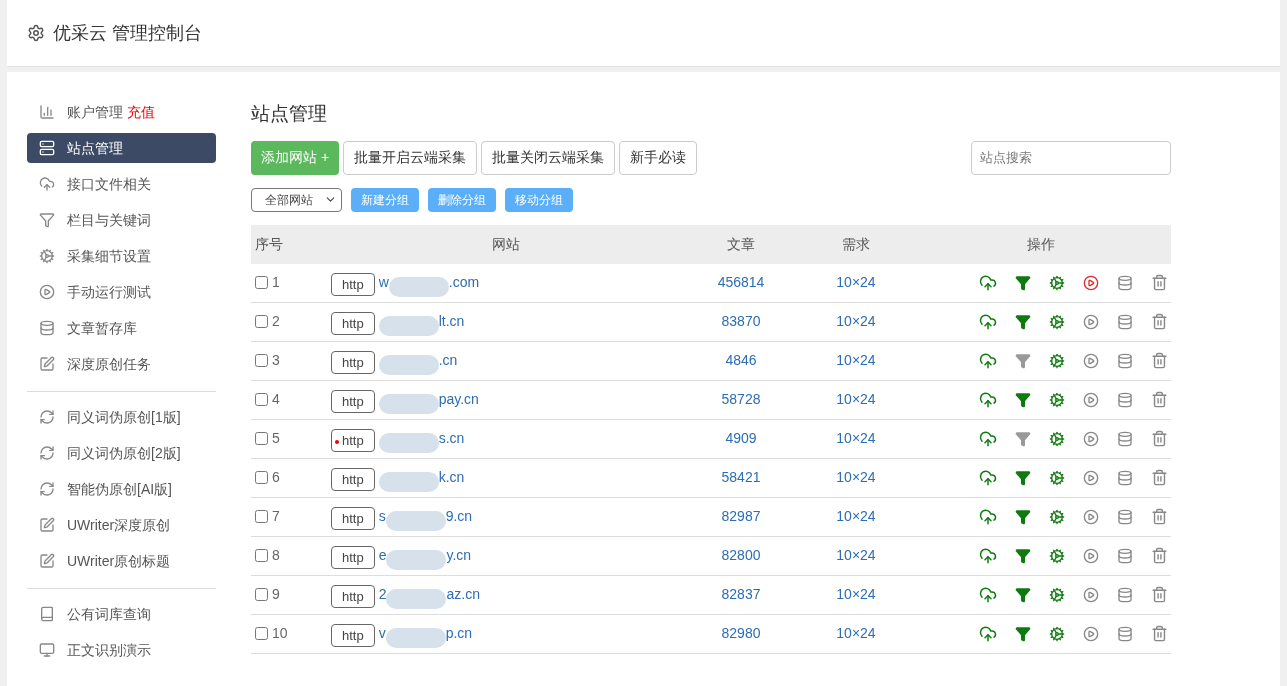 This screenshot has height=686, width=1287. Describe the element at coordinates (141, 112) in the screenshot. I see `recharge-link: 充值` at that location.